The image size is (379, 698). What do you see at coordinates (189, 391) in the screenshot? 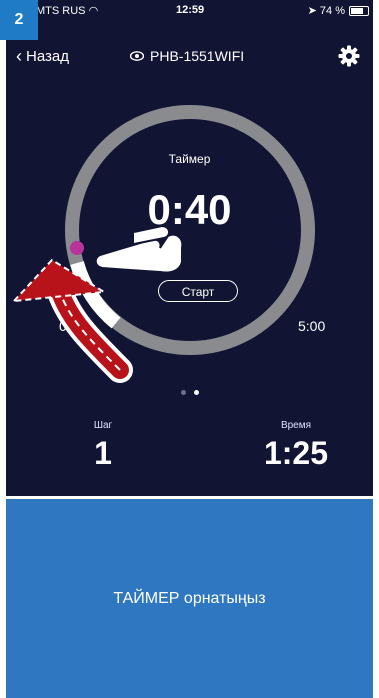
I see `page-indicator` at bounding box center [189, 391].